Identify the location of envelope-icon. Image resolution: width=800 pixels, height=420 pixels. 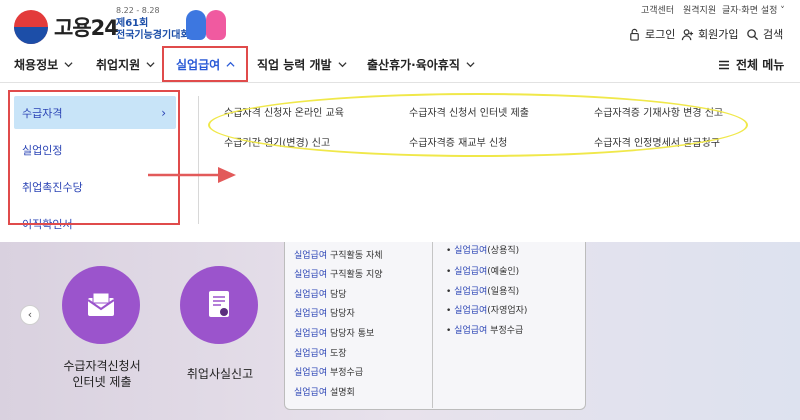
(101, 304).